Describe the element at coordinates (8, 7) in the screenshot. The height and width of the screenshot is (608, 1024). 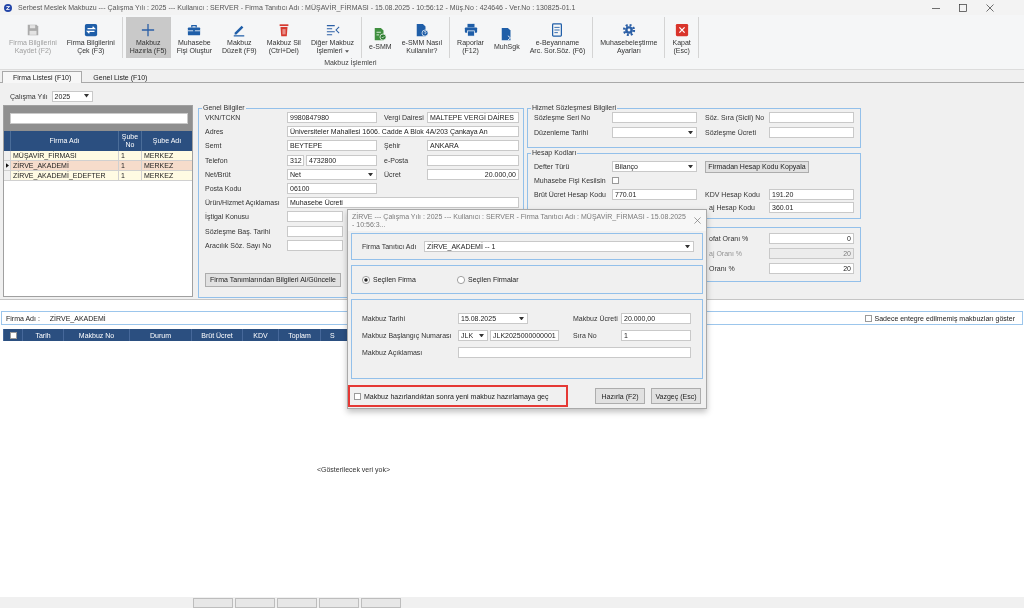
I see `app-logo-icon` at that location.